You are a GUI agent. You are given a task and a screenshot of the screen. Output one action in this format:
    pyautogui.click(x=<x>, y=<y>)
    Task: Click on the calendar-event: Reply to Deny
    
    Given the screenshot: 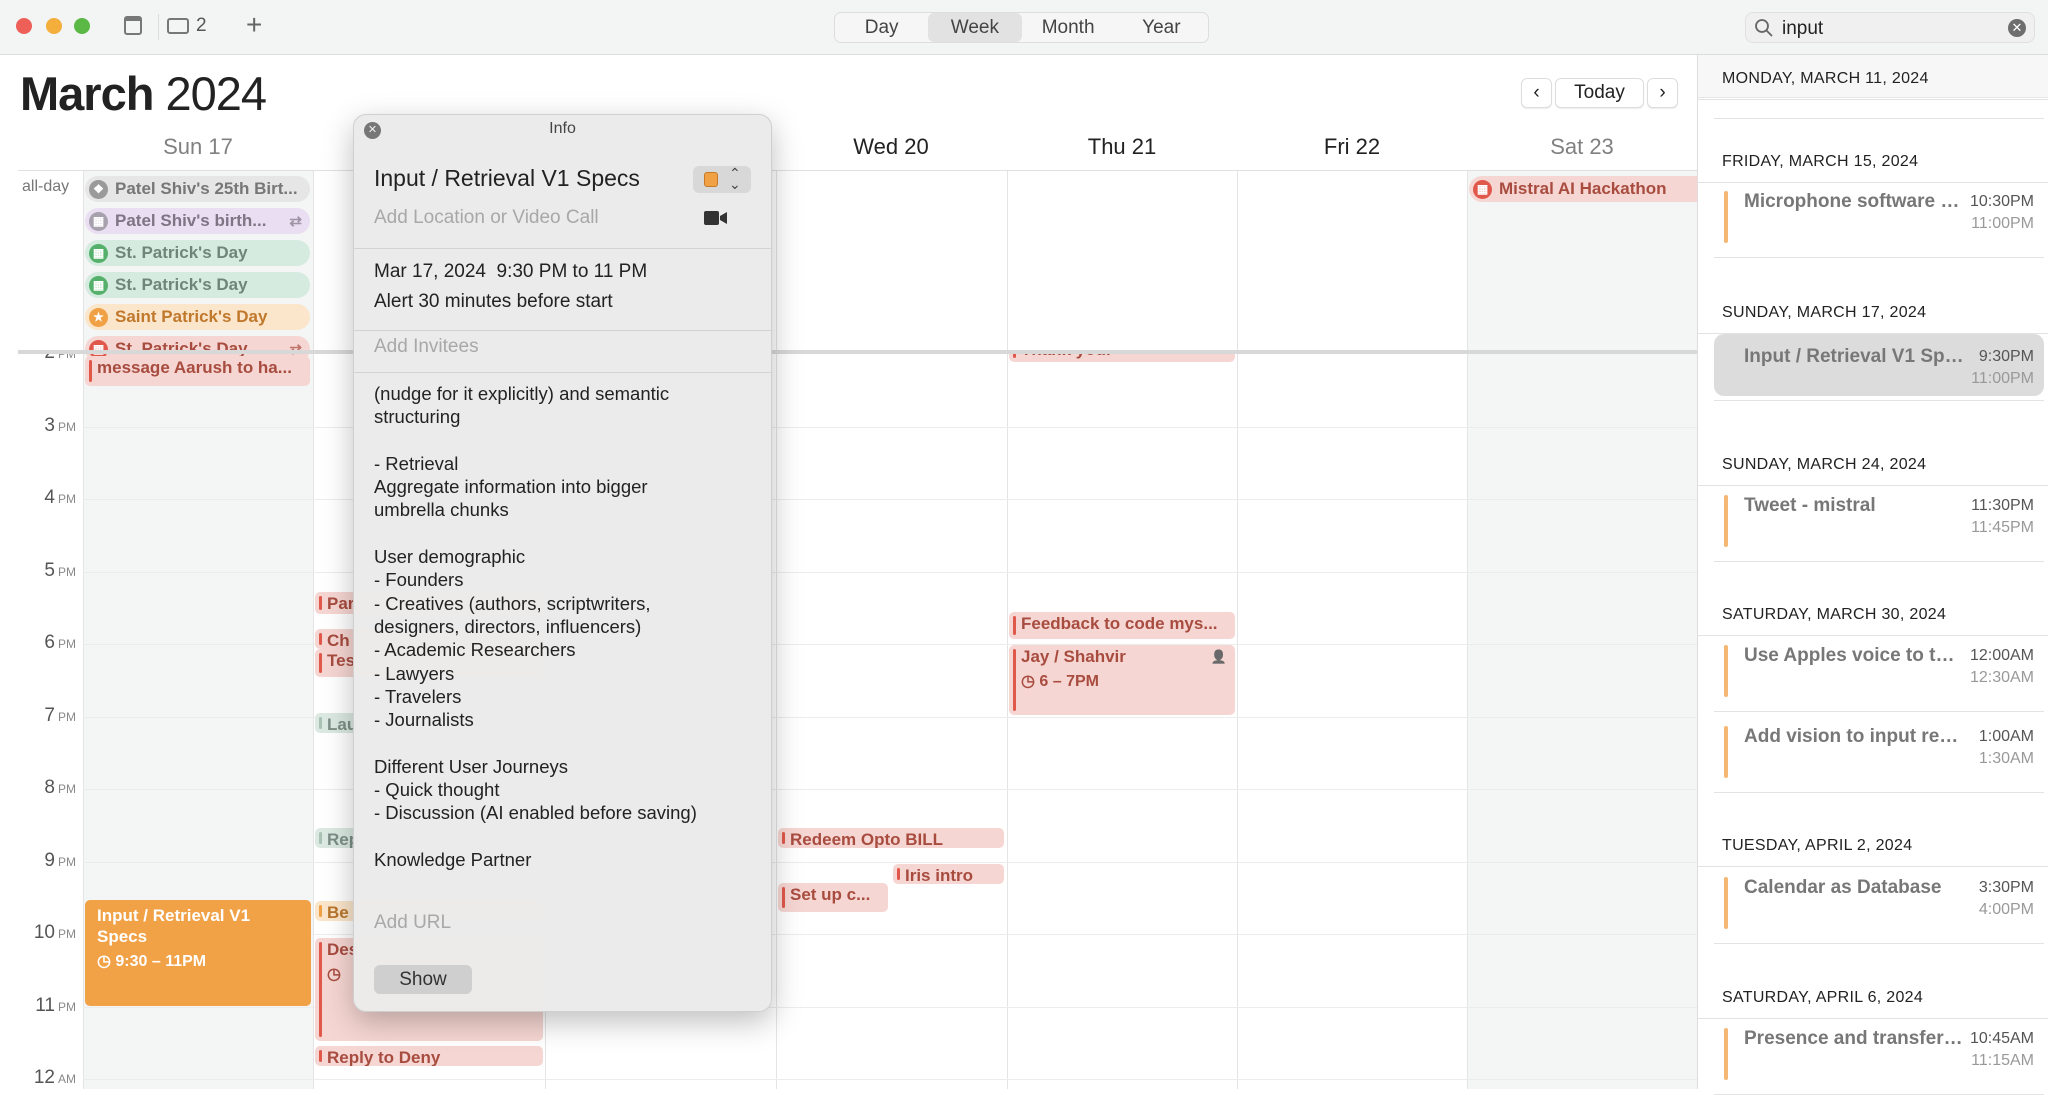 What is the action you would take?
    pyautogui.click(x=429, y=1056)
    